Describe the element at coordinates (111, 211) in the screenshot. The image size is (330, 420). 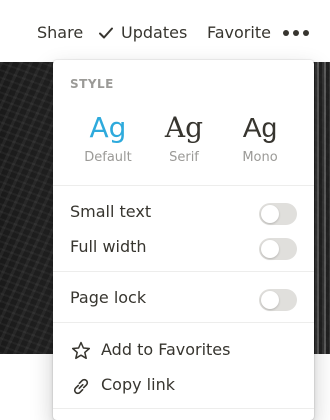
I see `small-text-label: Small text` at that location.